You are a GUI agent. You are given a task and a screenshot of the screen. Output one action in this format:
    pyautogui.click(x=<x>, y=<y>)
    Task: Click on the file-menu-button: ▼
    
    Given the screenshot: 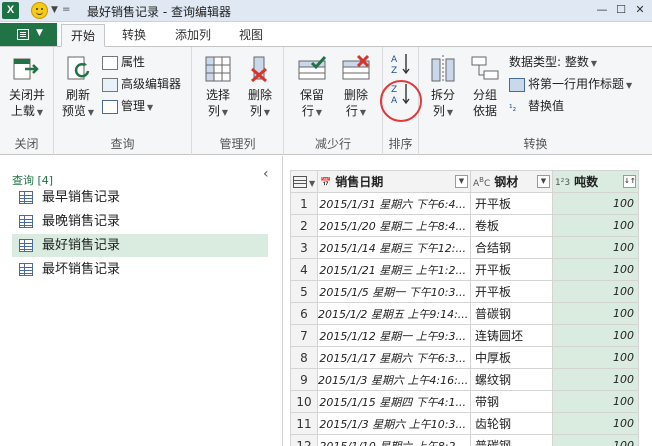 What is the action you would take?
    pyautogui.click(x=28, y=34)
    